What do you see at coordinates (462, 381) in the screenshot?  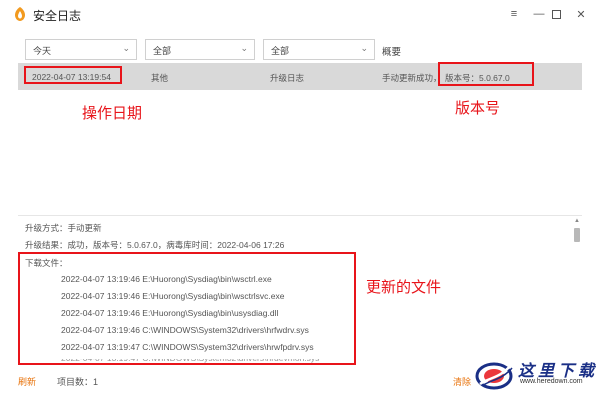 I see `clear-button: 清除` at bounding box center [462, 381].